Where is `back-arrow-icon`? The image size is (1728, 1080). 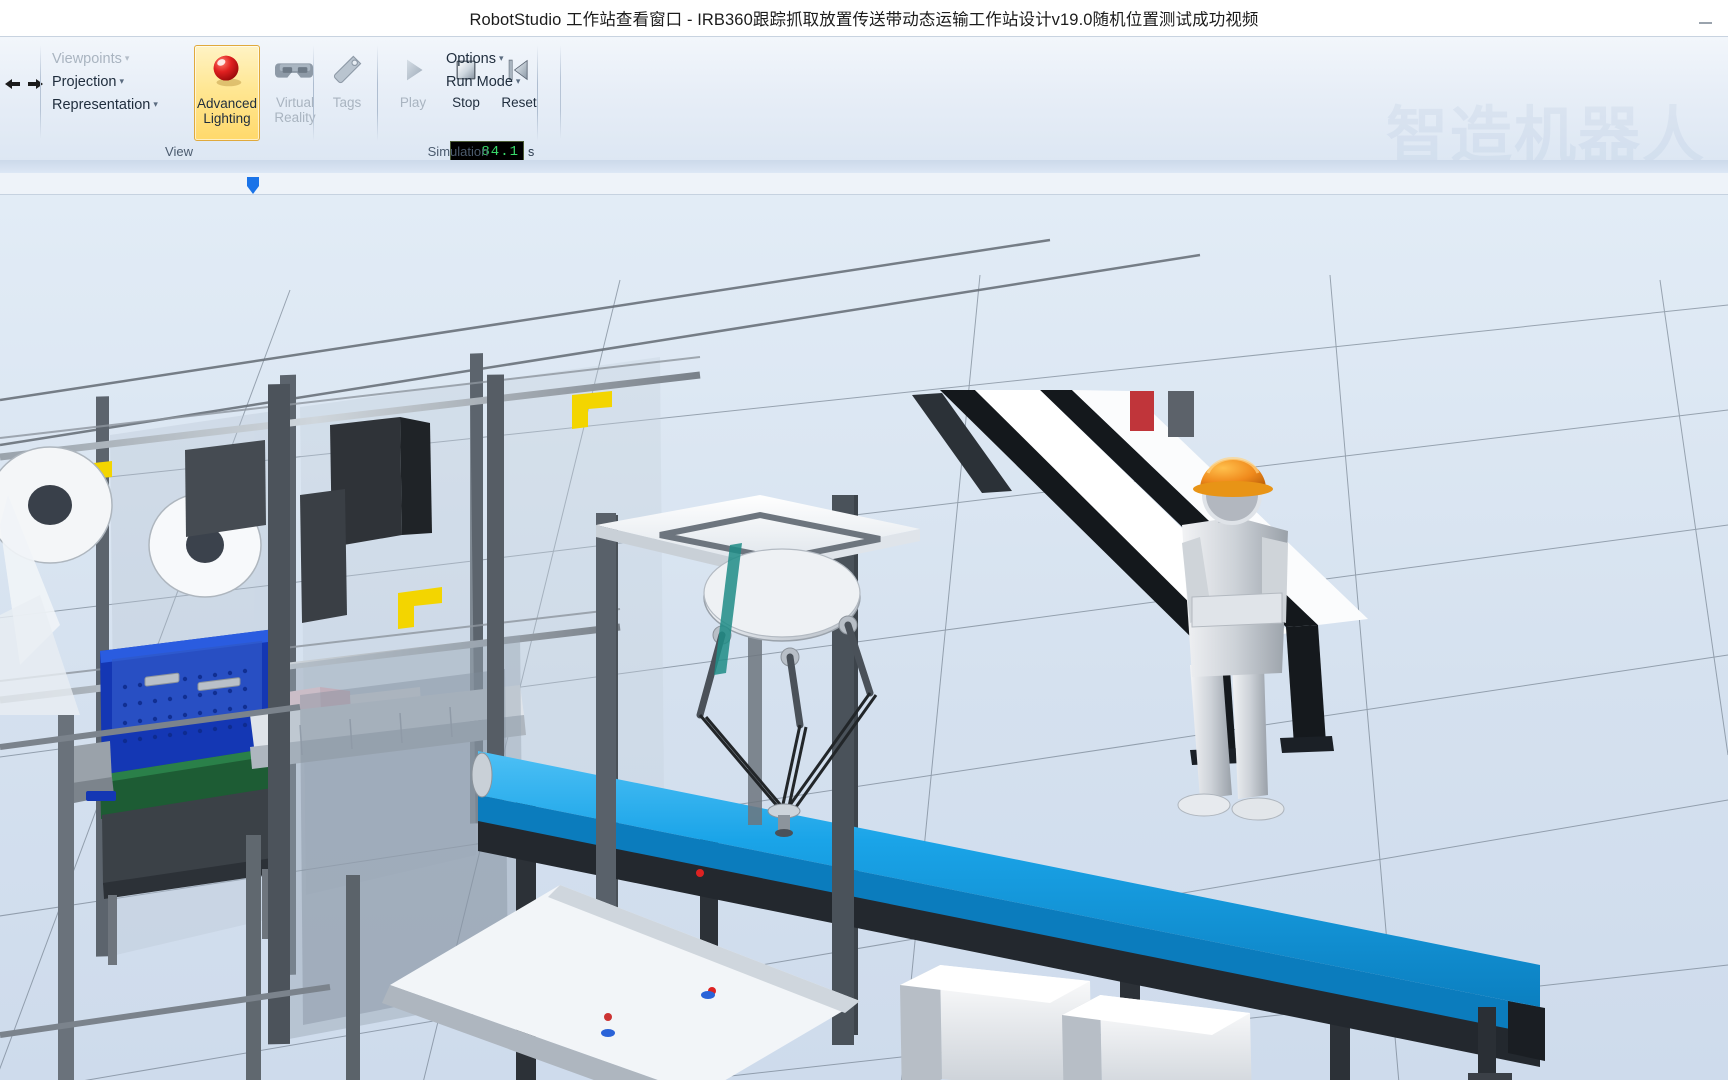
back-arrow-icon is located at coordinates (12, 84).